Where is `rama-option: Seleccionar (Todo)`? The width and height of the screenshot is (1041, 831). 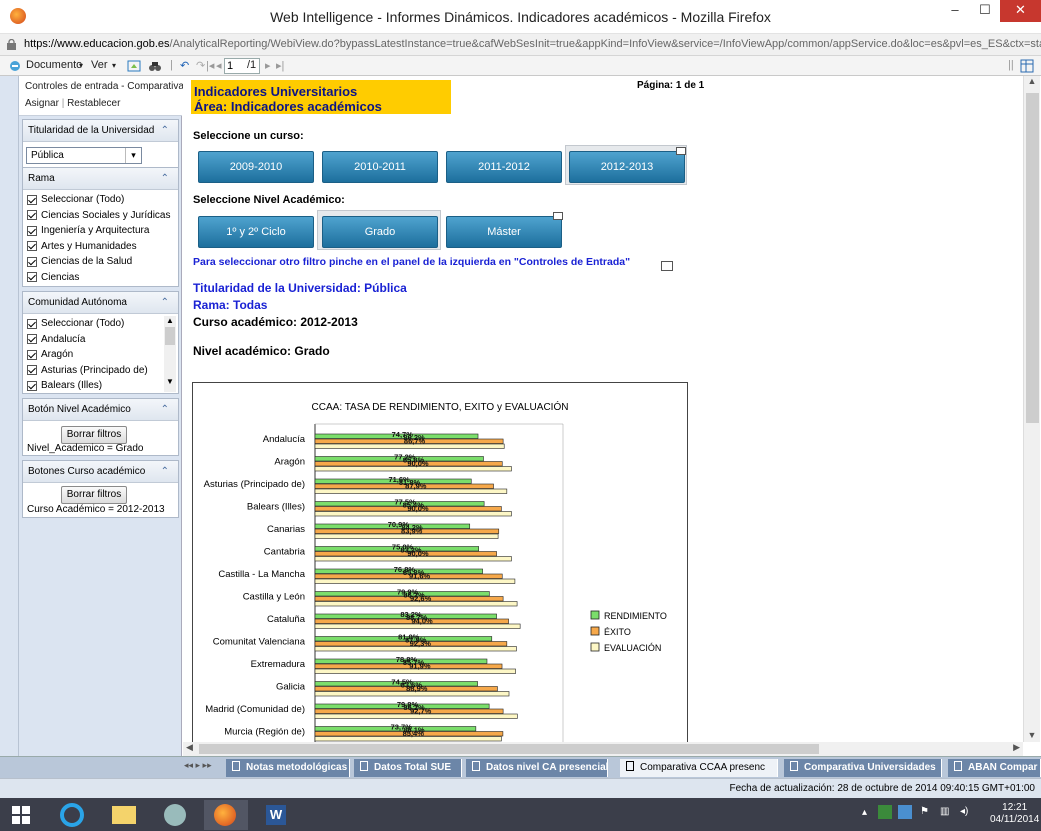
rama-option: Seleccionar (Todo) is located at coordinates (100, 200).